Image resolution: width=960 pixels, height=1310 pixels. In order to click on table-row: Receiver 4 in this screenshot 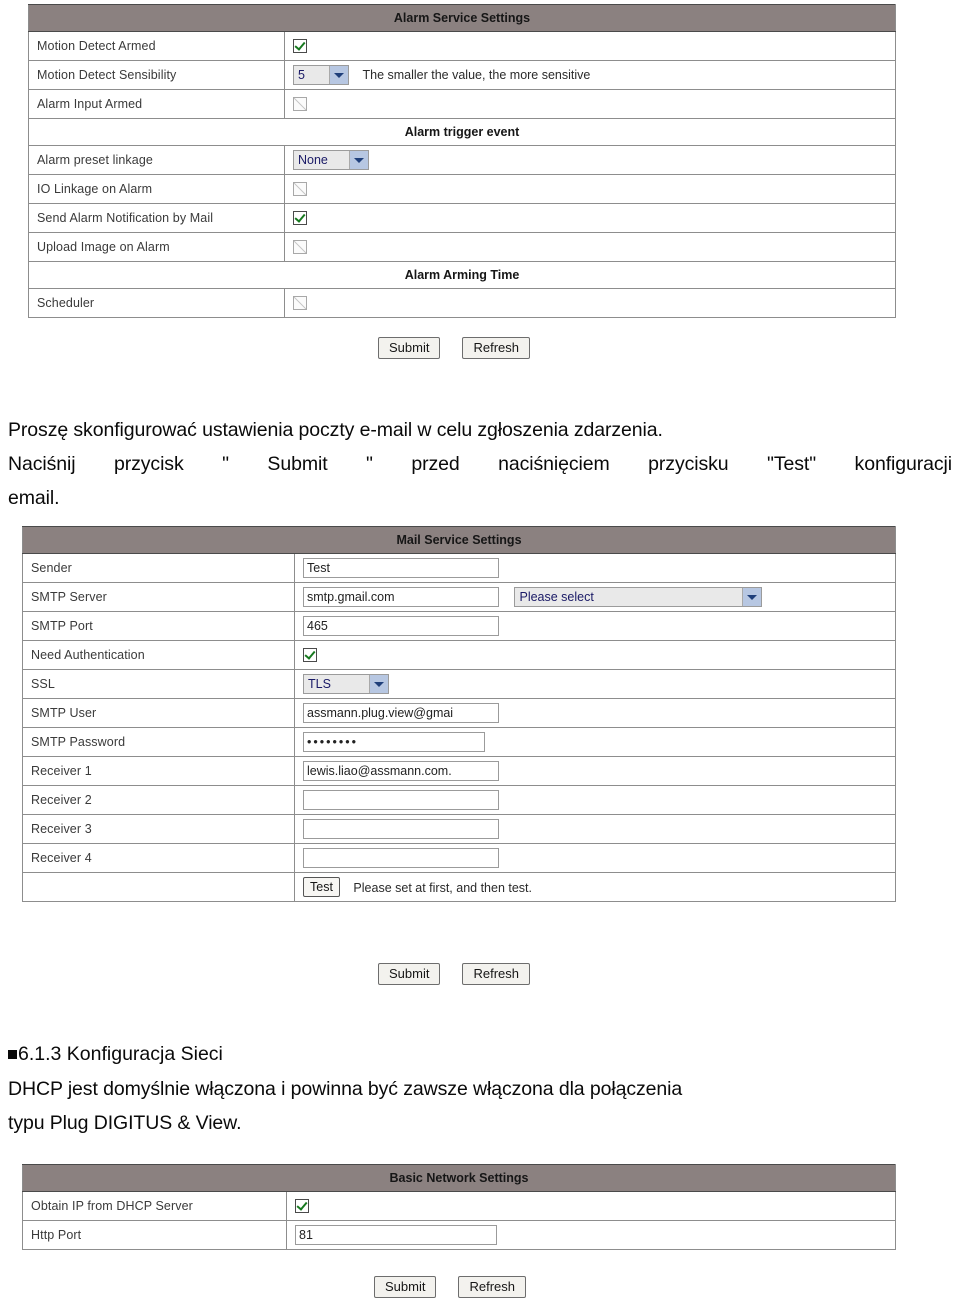, I will do `click(459, 858)`.